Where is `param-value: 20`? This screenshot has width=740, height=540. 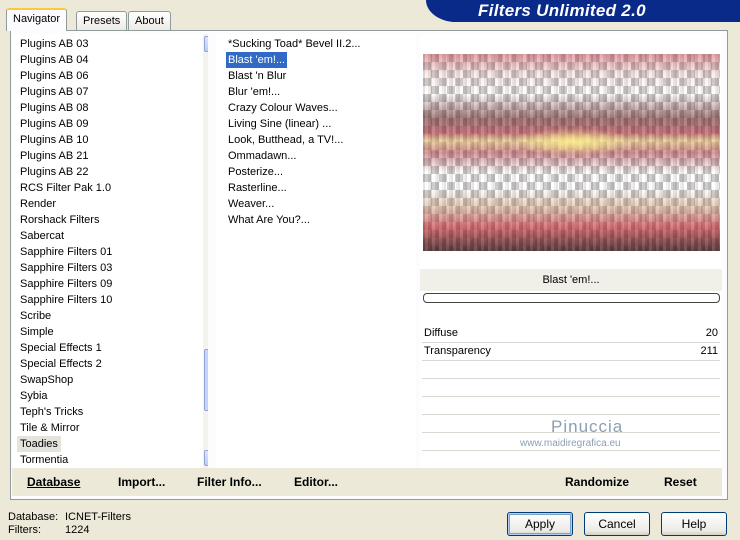
param-value: 20 is located at coordinates (711, 333).